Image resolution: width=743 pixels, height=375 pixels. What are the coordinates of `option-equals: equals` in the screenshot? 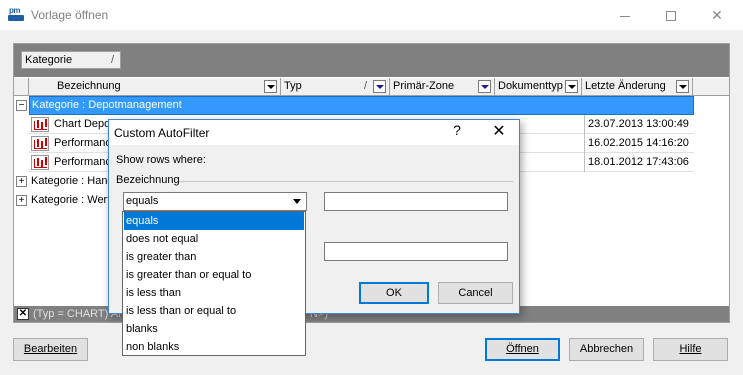 It's located at (214, 221).